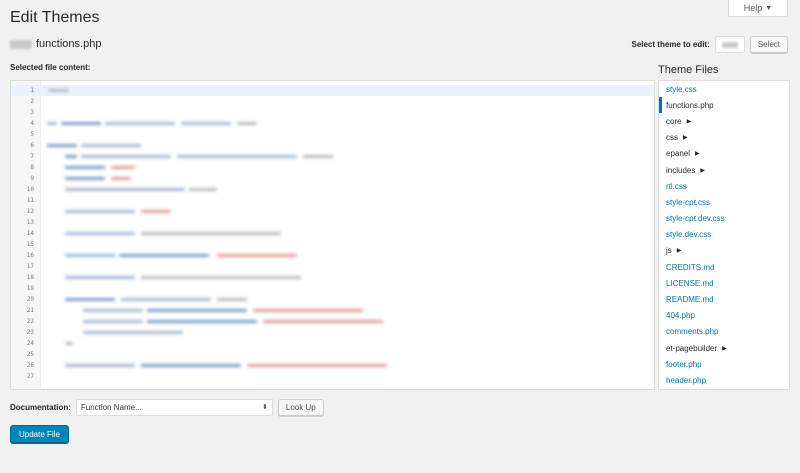  What do you see at coordinates (30, 266) in the screenshot?
I see `line-number: 17` at bounding box center [30, 266].